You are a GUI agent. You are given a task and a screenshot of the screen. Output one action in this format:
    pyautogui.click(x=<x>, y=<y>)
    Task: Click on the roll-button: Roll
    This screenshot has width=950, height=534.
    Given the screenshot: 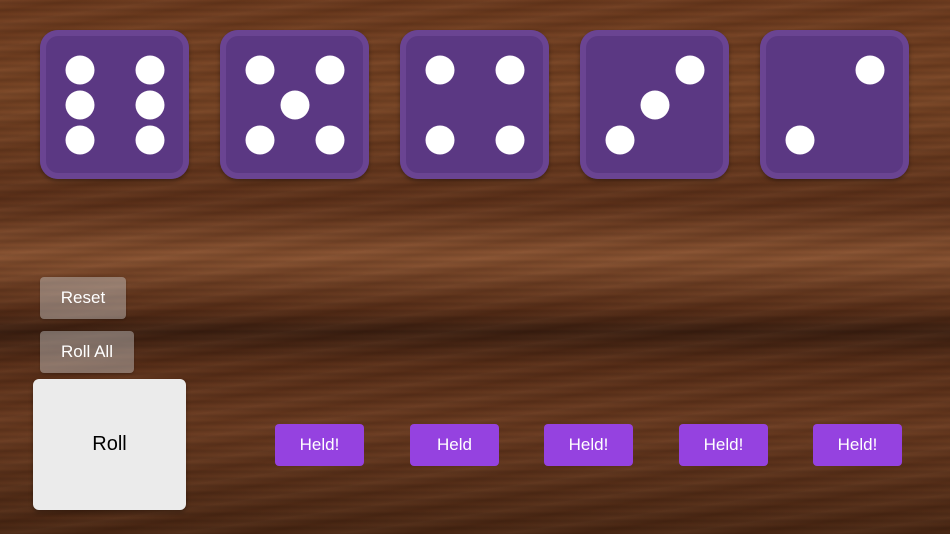 What is the action you would take?
    pyautogui.click(x=109, y=444)
    